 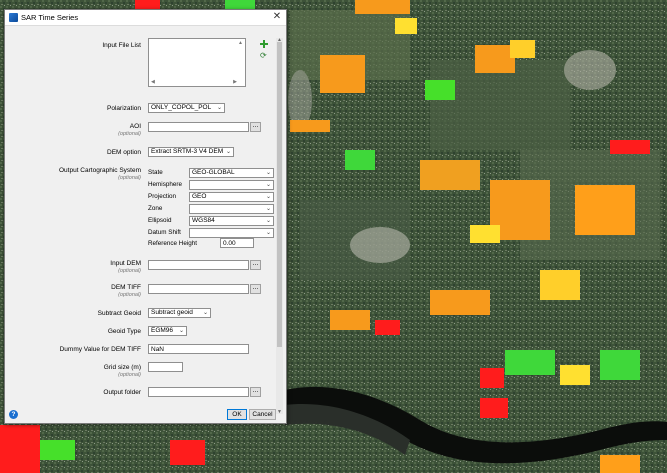 I want to click on aoi-input, so click(x=198, y=127).